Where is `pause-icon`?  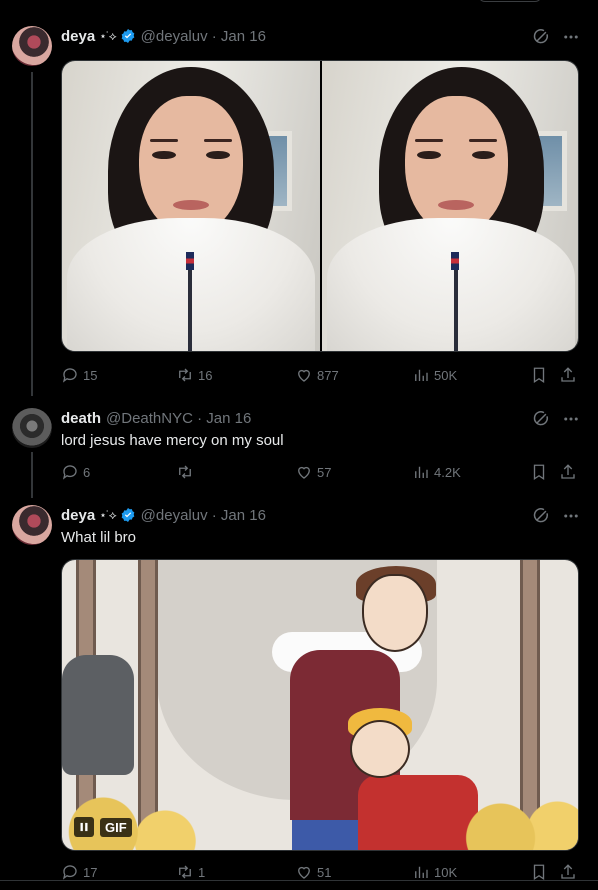 pause-icon is located at coordinates (84, 827).